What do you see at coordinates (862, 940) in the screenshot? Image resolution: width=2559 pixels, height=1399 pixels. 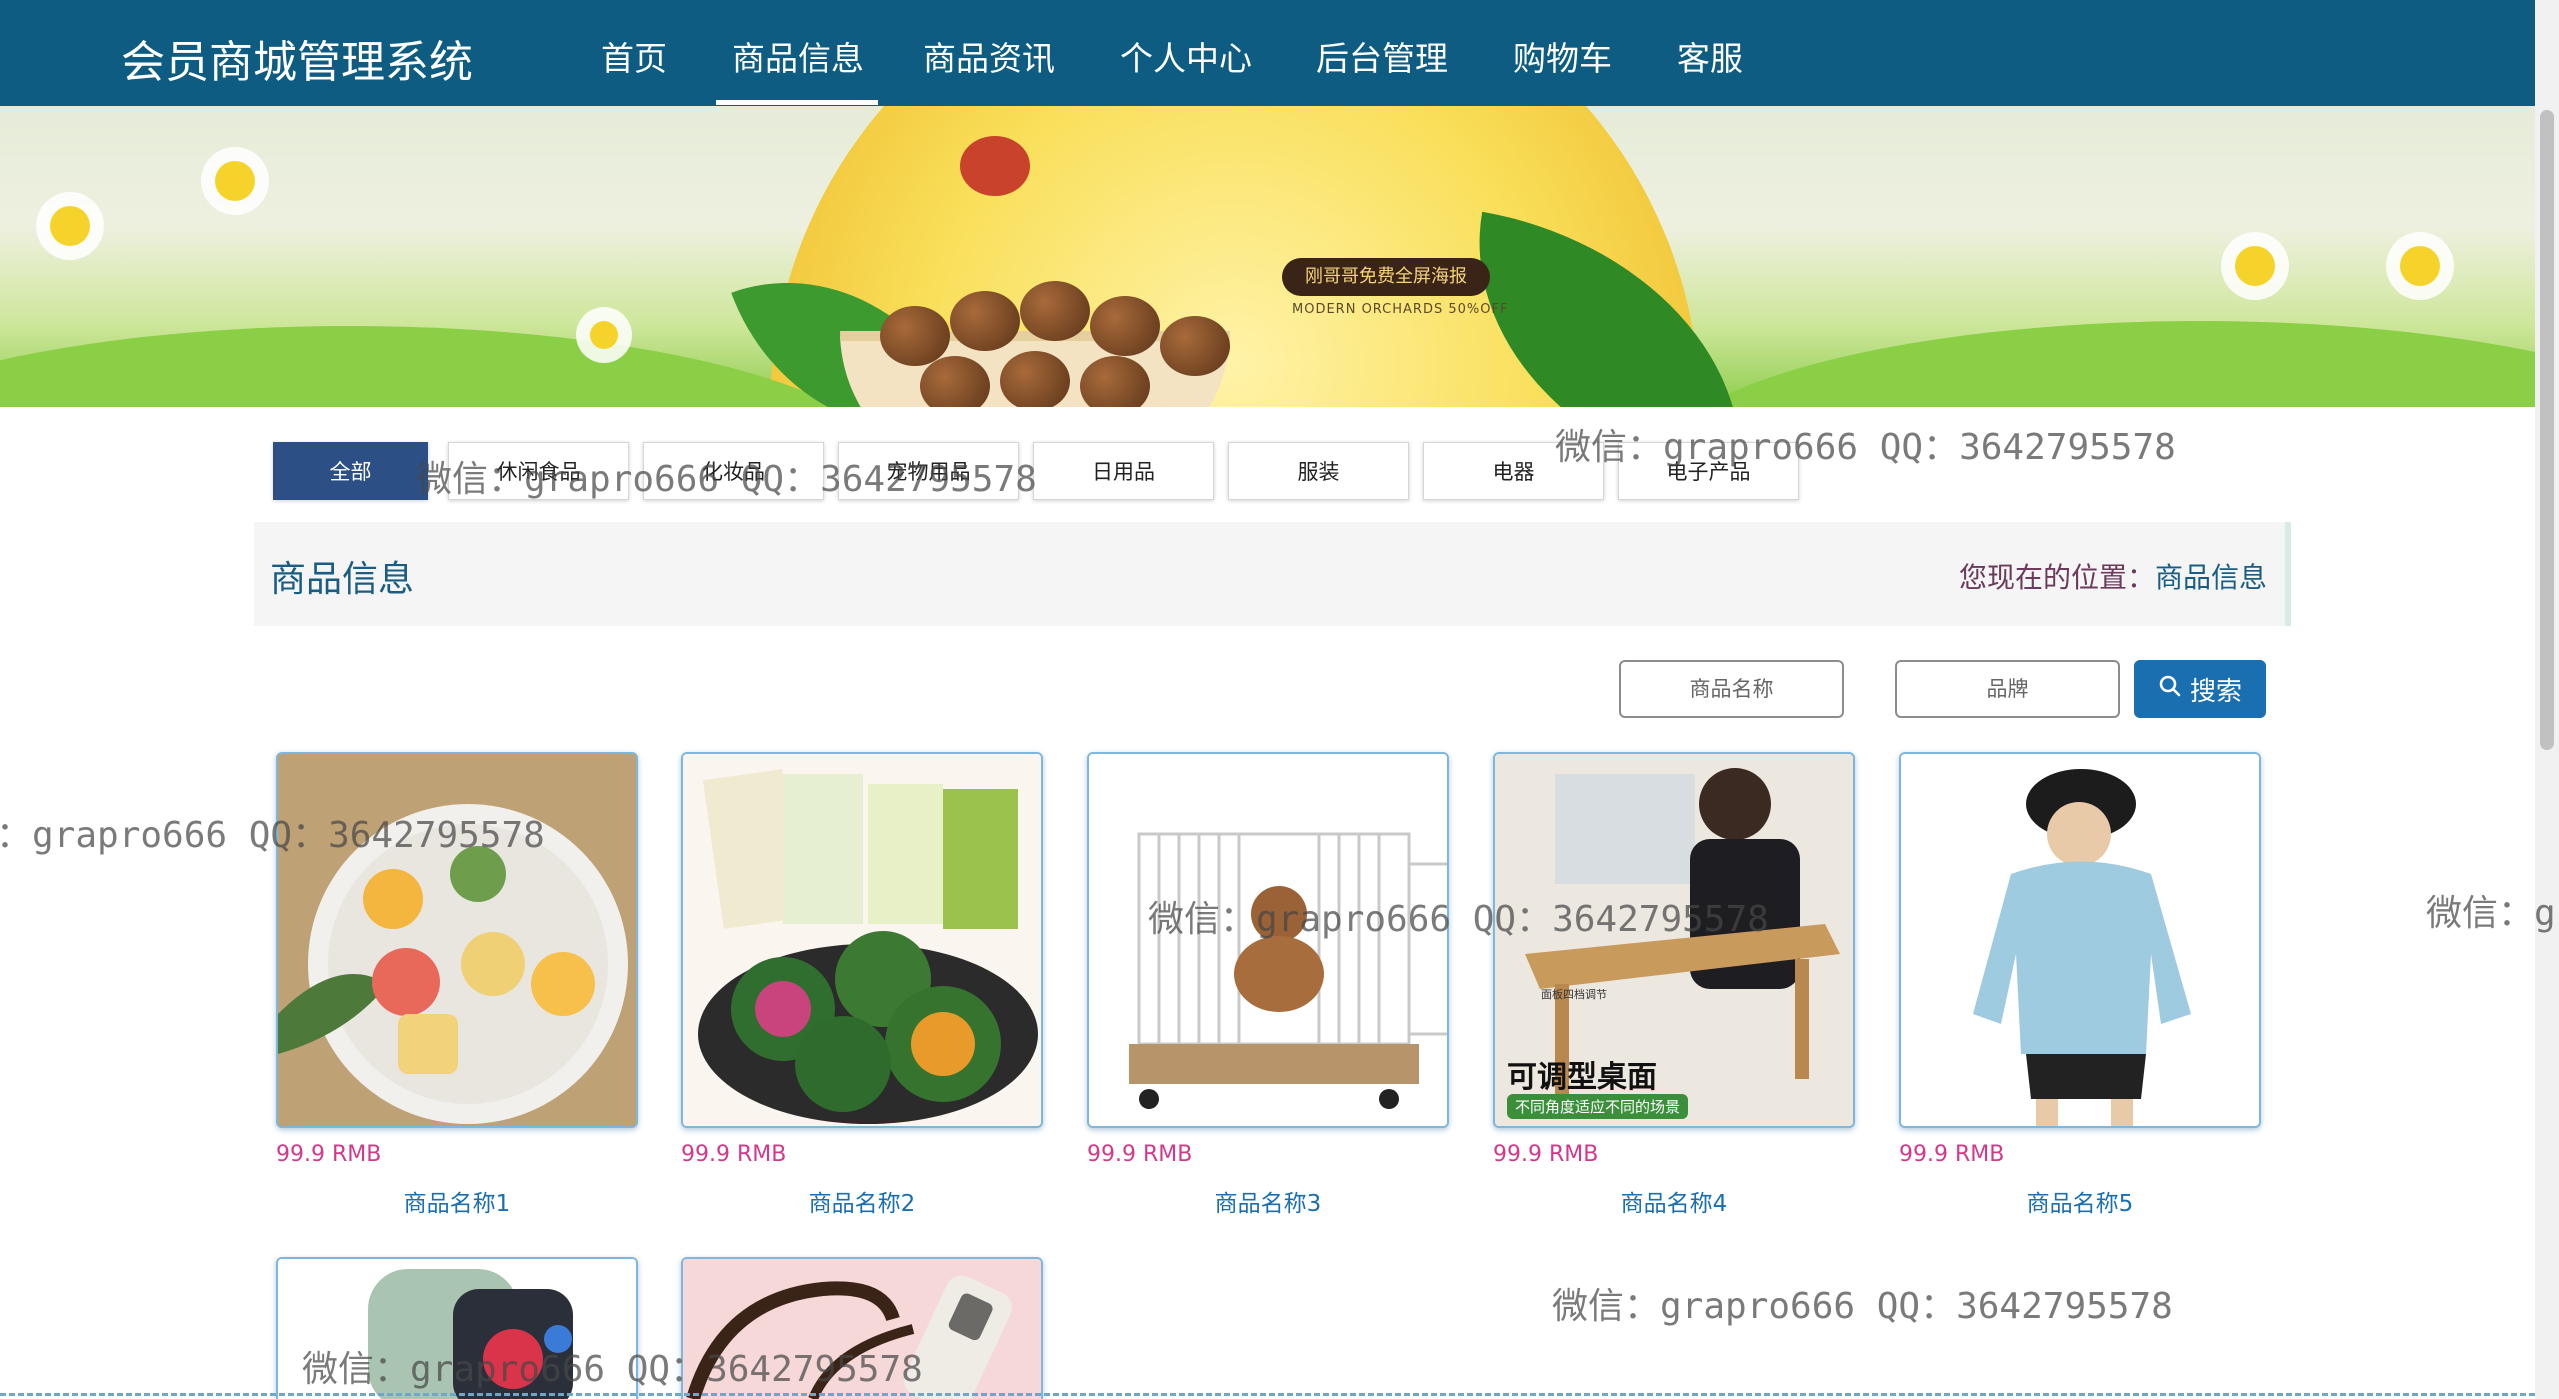 I see `product-image-qingtuan` at bounding box center [862, 940].